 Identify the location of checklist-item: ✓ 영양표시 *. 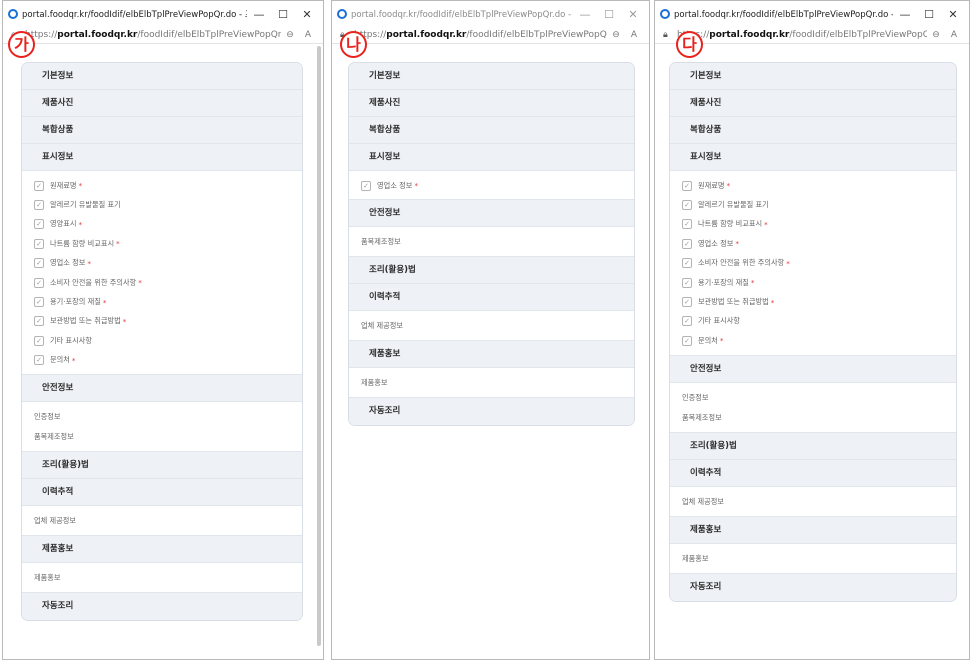
(162, 224).